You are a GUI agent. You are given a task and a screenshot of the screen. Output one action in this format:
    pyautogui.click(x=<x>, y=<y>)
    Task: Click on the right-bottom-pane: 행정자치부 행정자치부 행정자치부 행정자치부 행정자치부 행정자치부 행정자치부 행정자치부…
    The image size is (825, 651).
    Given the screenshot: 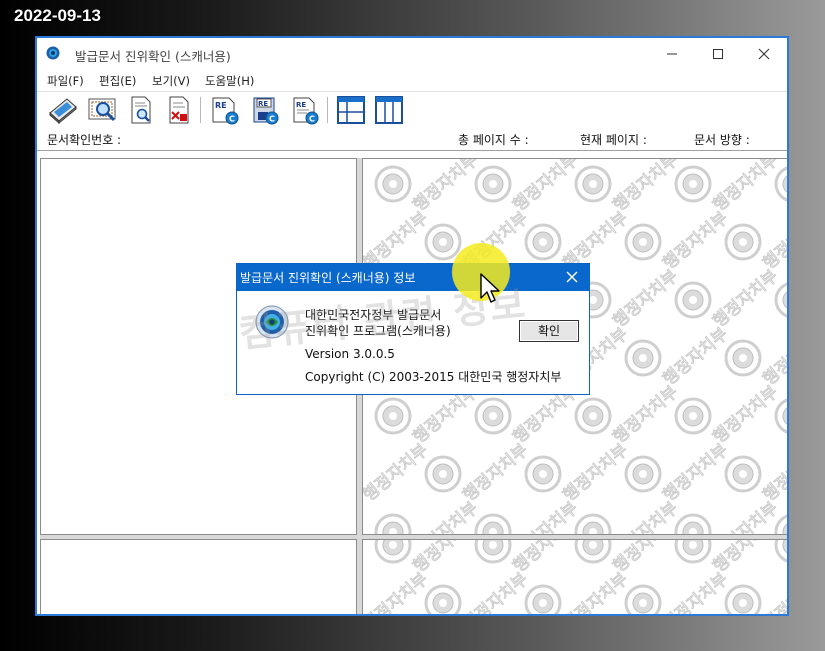 What is the action you would take?
    pyautogui.click(x=575, y=577)
    